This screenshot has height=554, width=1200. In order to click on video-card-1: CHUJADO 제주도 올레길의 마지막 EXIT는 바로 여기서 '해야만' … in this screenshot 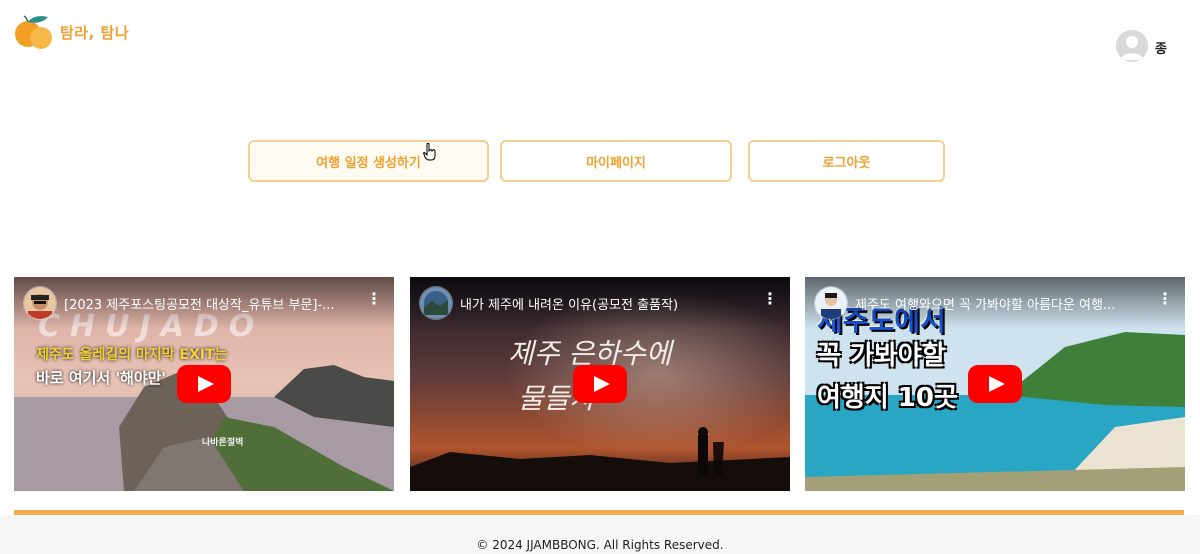, I will do `click(204, 384)`.